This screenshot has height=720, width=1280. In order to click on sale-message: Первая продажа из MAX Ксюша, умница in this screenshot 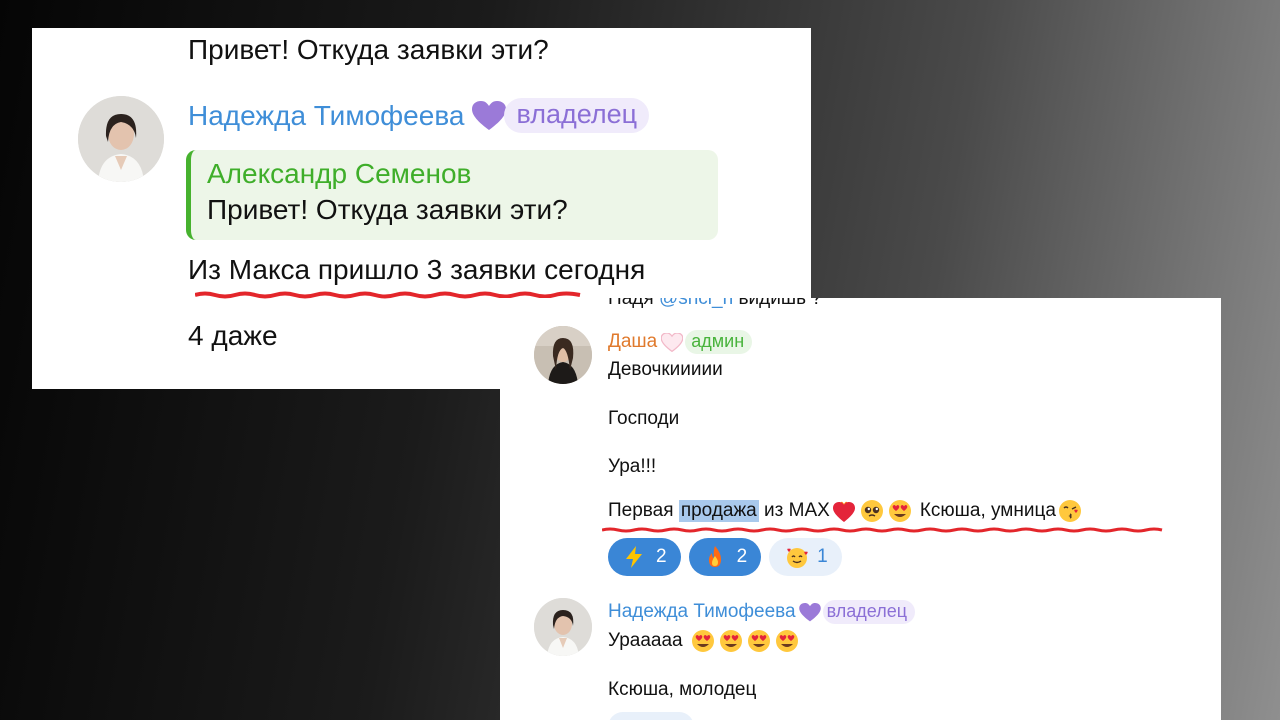, I will do `click(846, 511)`.